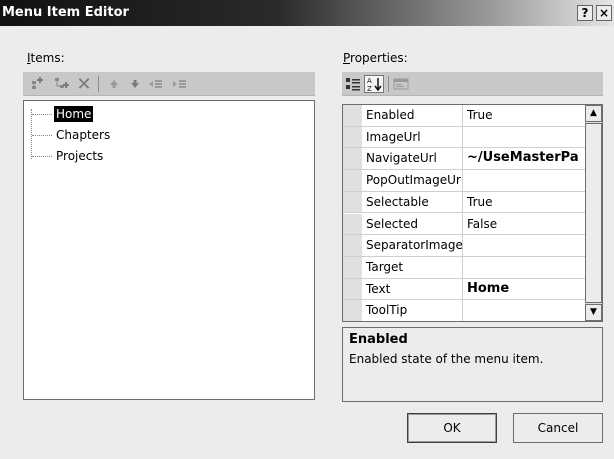 Image resolution: width=614 pixels, height=459 pixels. I want to click on cancel-button: Cancel, so click(558, 428).